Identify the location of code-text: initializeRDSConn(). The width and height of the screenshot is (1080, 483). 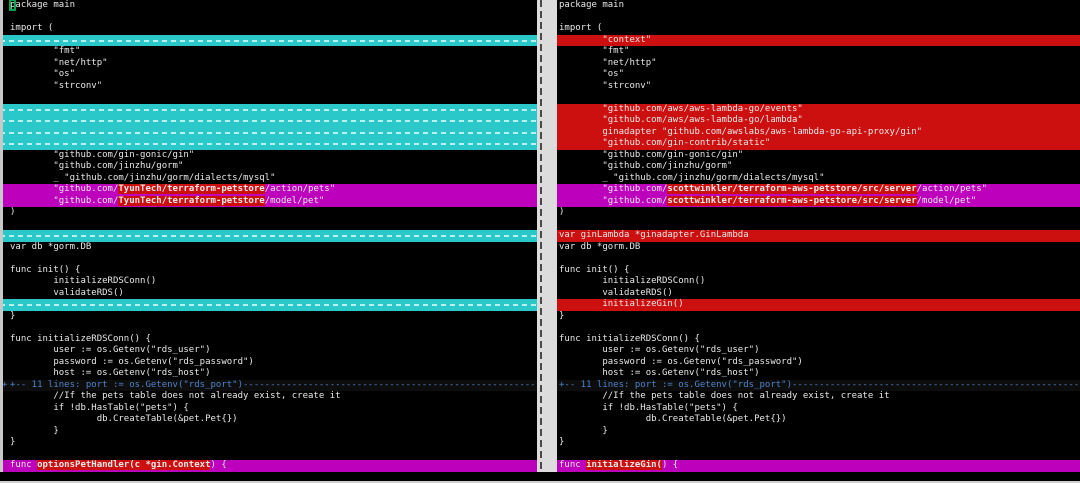
(83, 281).